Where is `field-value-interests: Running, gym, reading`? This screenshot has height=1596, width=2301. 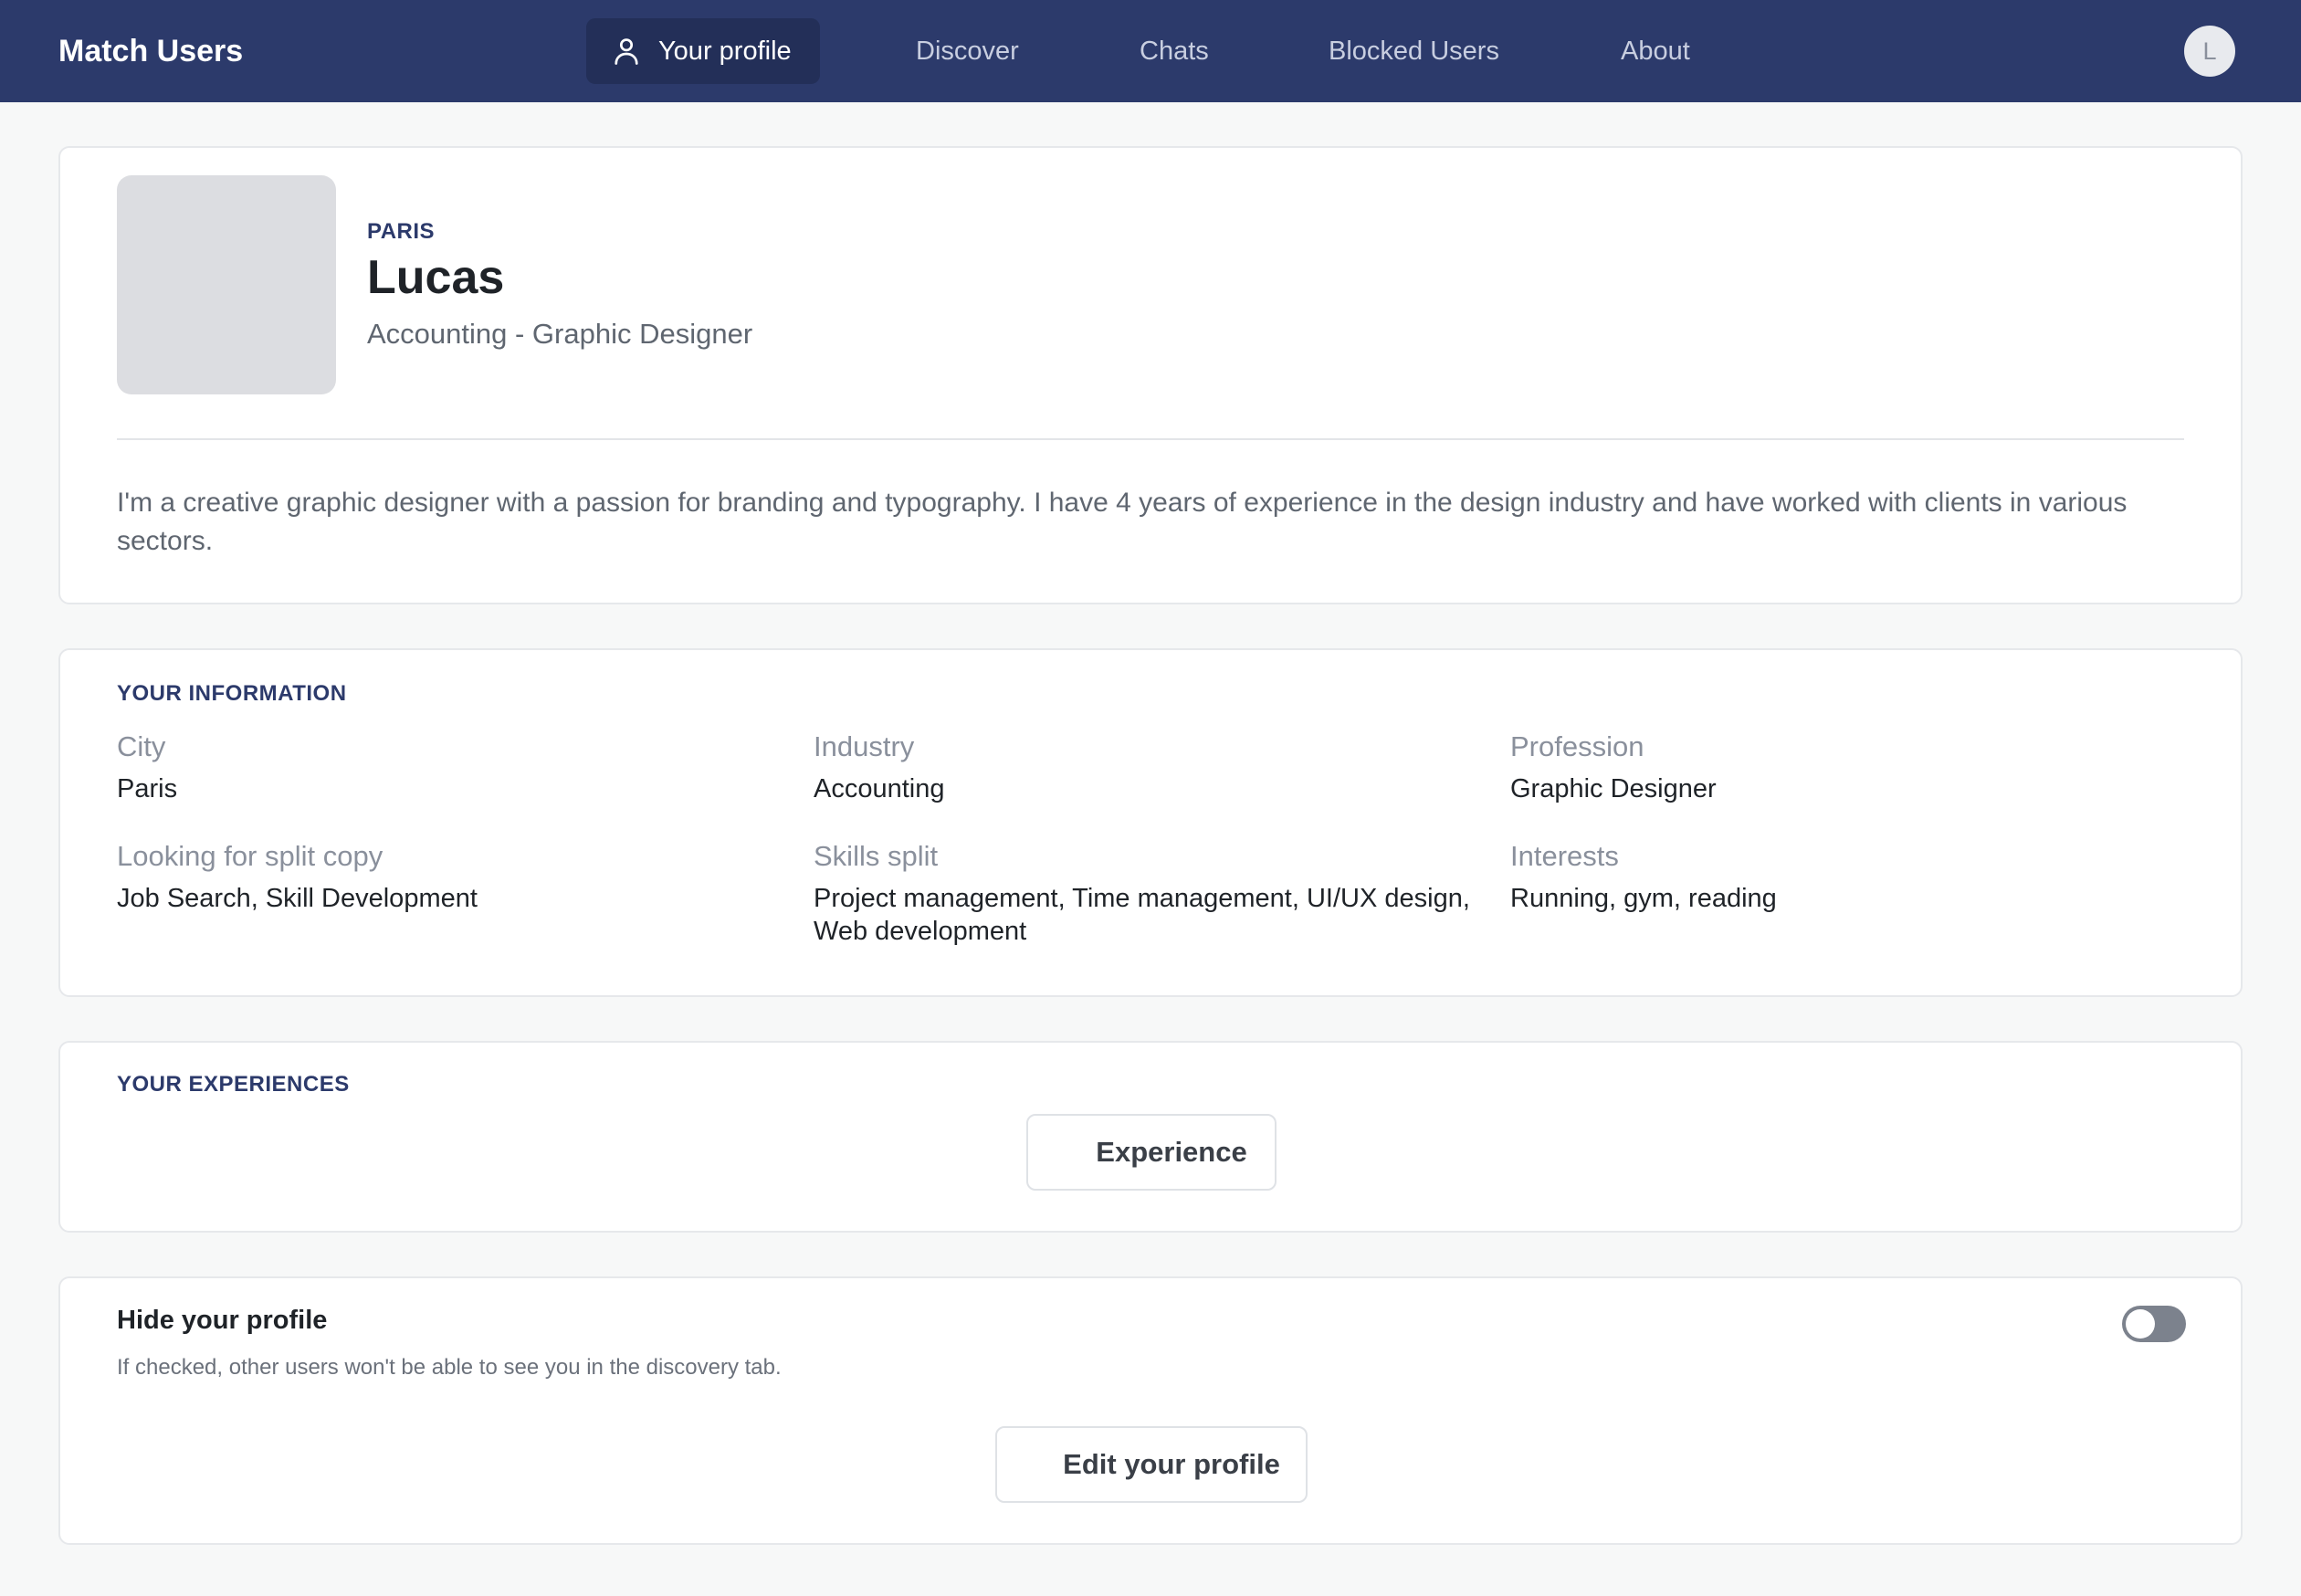
field-value-interests: Running, gym, reading is located at coordinates (1643, 898).